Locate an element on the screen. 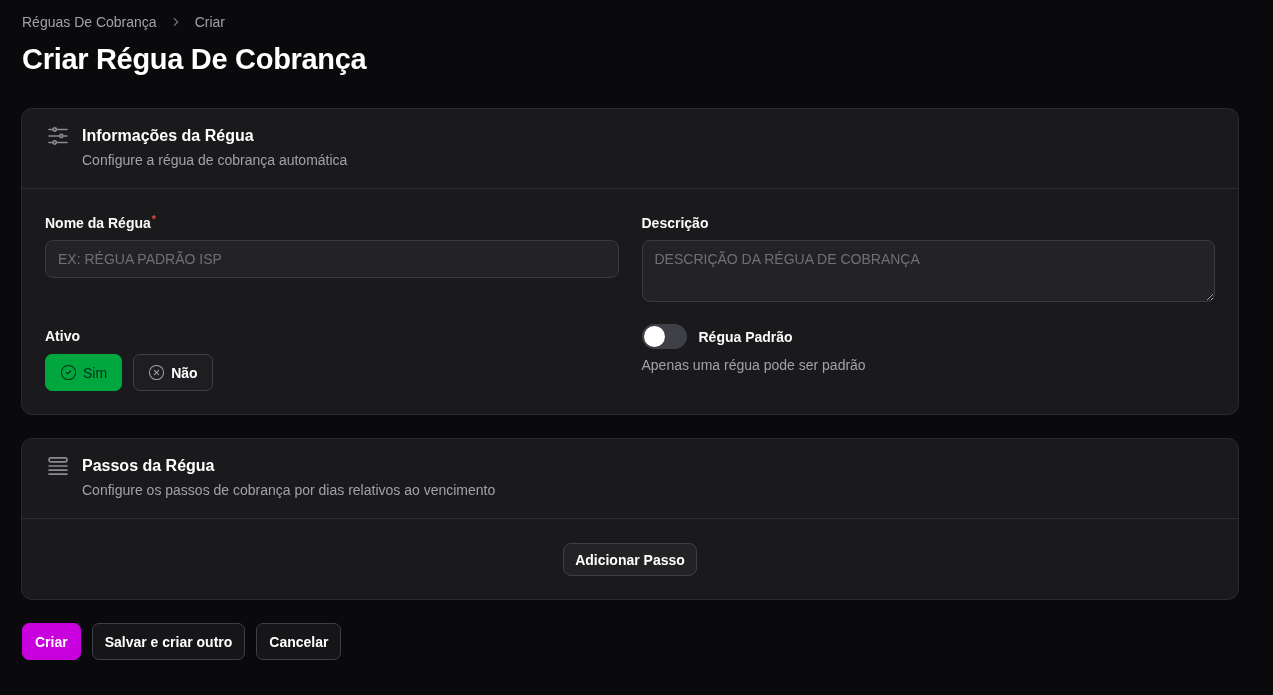  field-label: Nome da Régua$^{*}$ is located at coordinates (101, 223).